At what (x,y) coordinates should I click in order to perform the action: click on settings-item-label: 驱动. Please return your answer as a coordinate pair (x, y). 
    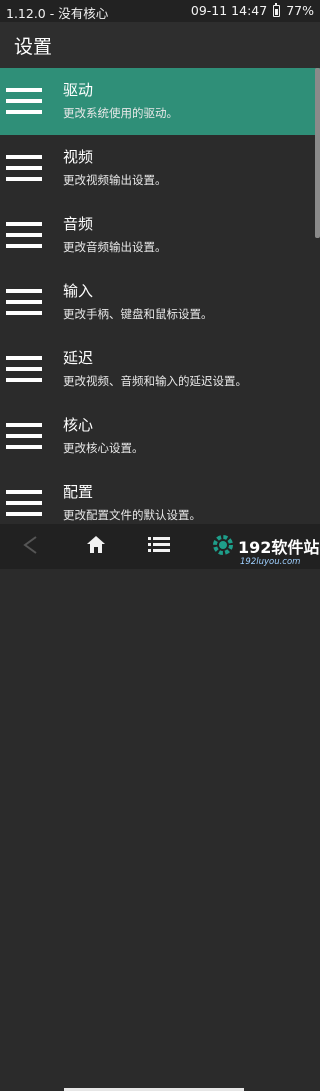
    Looking at the image, I should click on (78, 90).